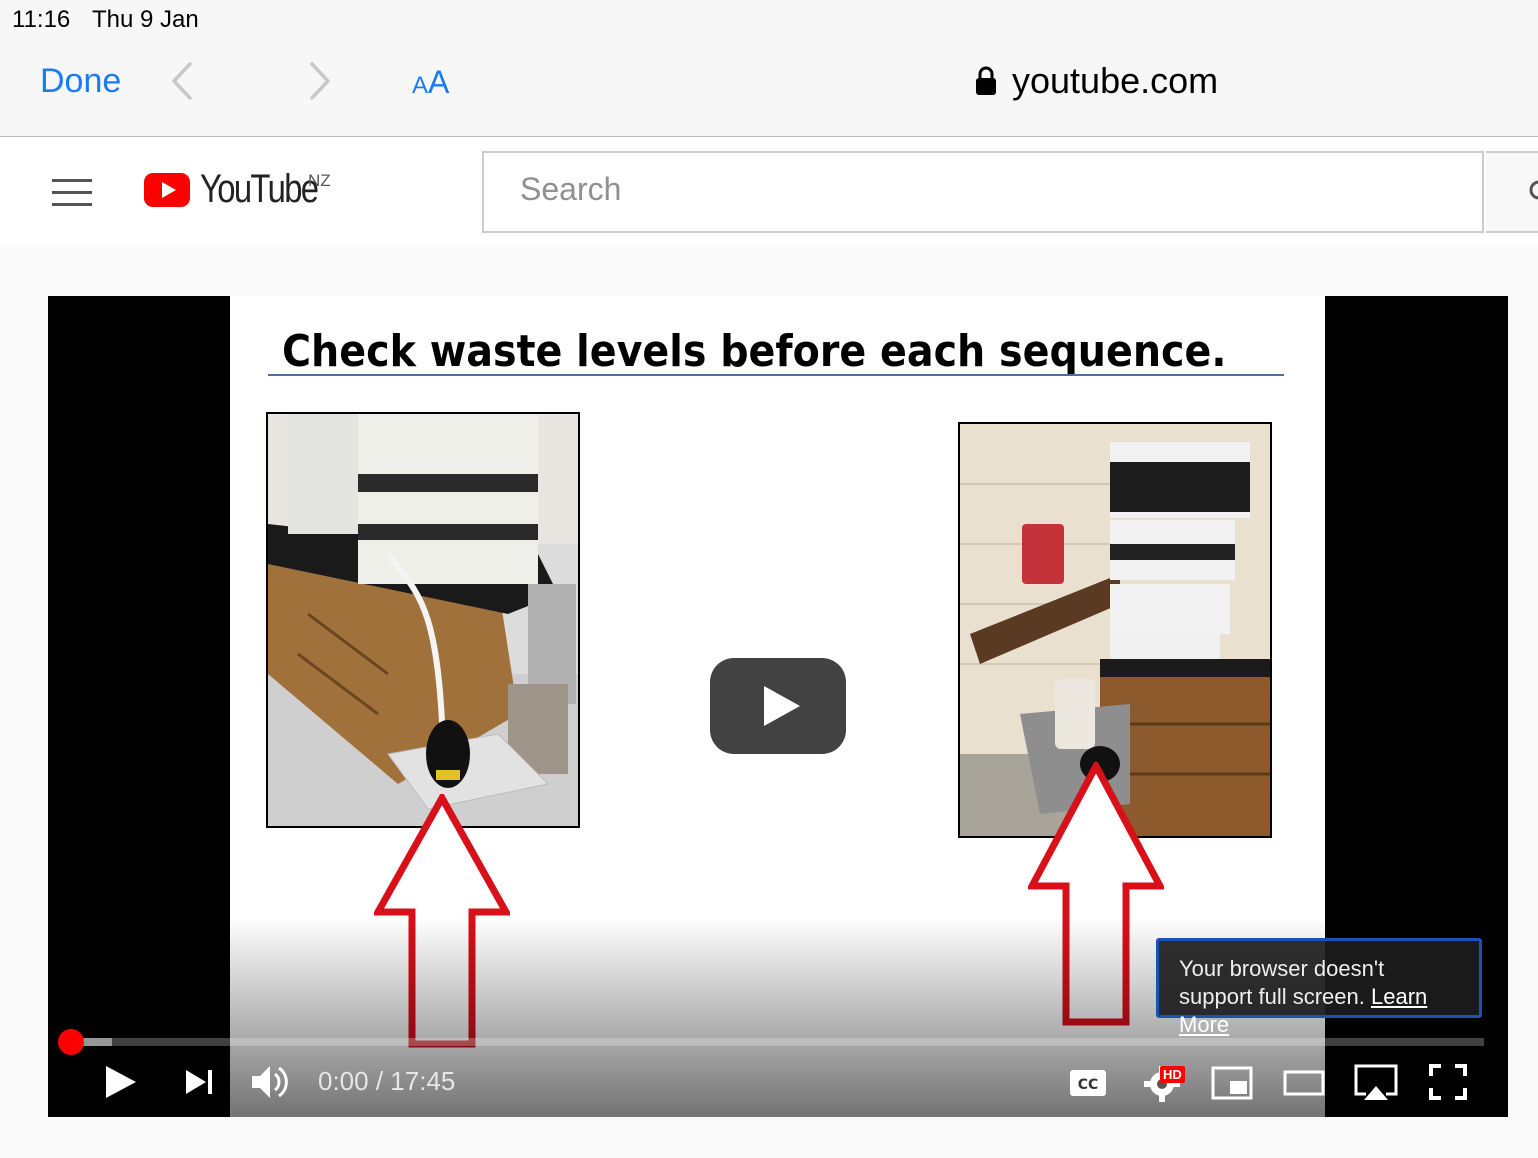  I want to click on youtube-logo-icon, so click(167, 190).